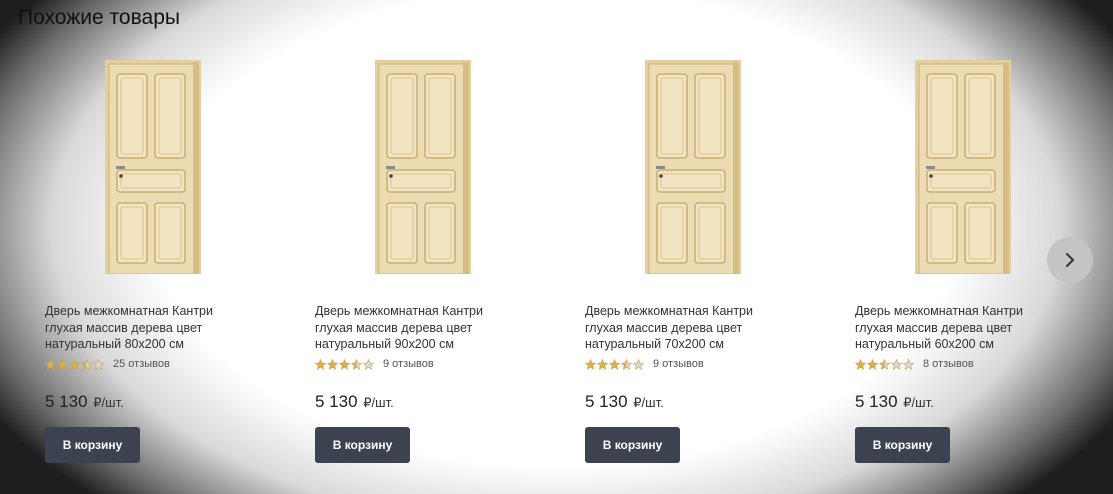 This screenshot has height=494, width=1113. I want to click on carousel-next-button, so click(1070, 260).